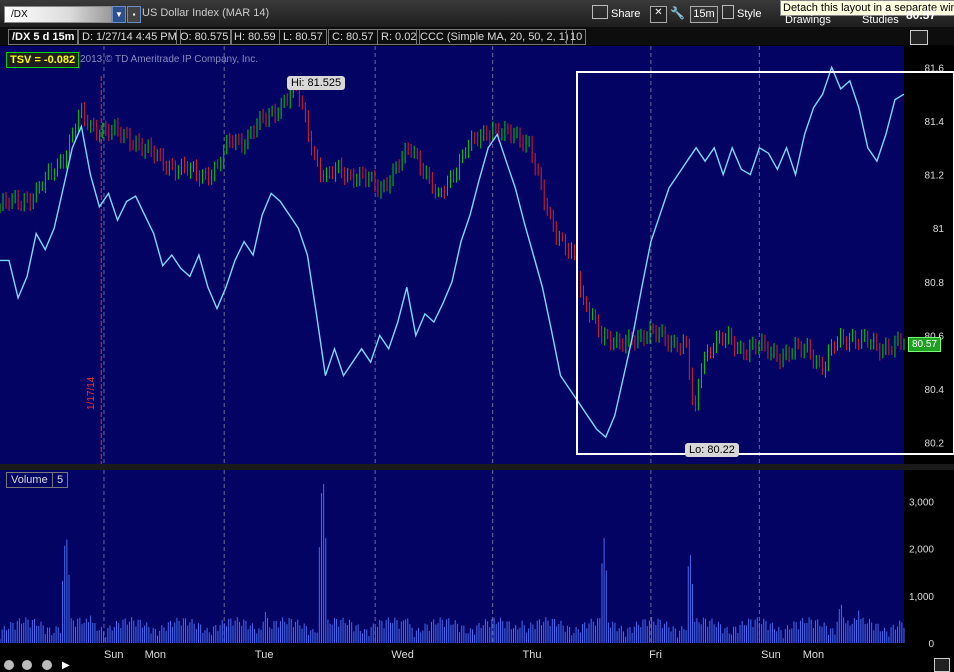  Describe the element at coordinates (935, 444) in the screenshot. I see `price-tick-label: 80.2` at that location.